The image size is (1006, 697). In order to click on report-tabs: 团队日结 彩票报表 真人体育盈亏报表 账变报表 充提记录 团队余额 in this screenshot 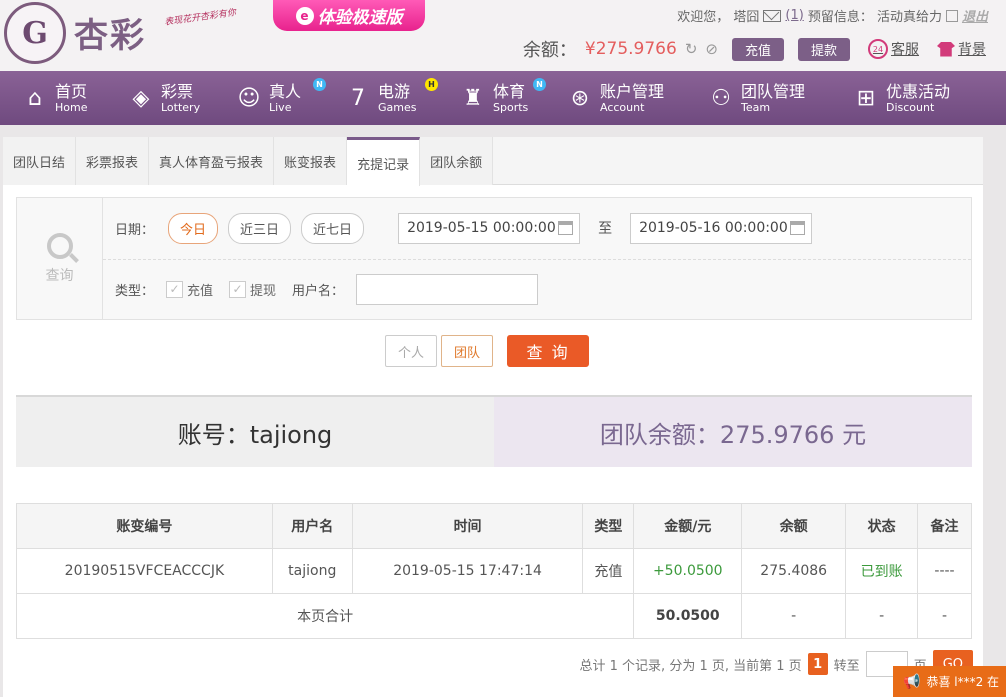, I will do `click(493, 161)`.